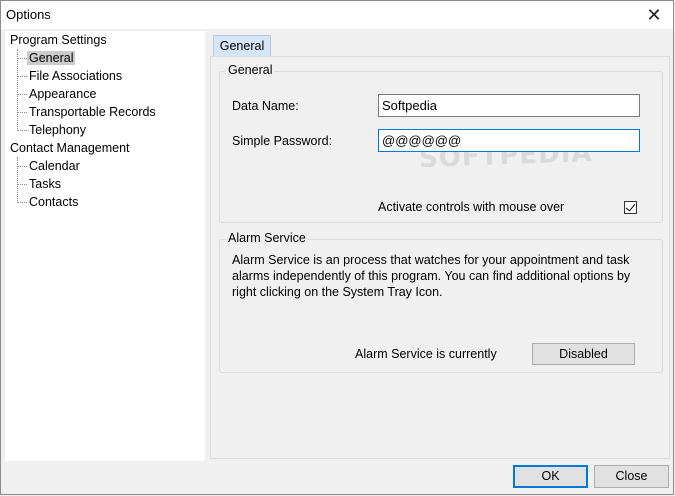  Describe the element at coordinates (631, 476) in the screenshot. I see `close-button: Close` at that location.